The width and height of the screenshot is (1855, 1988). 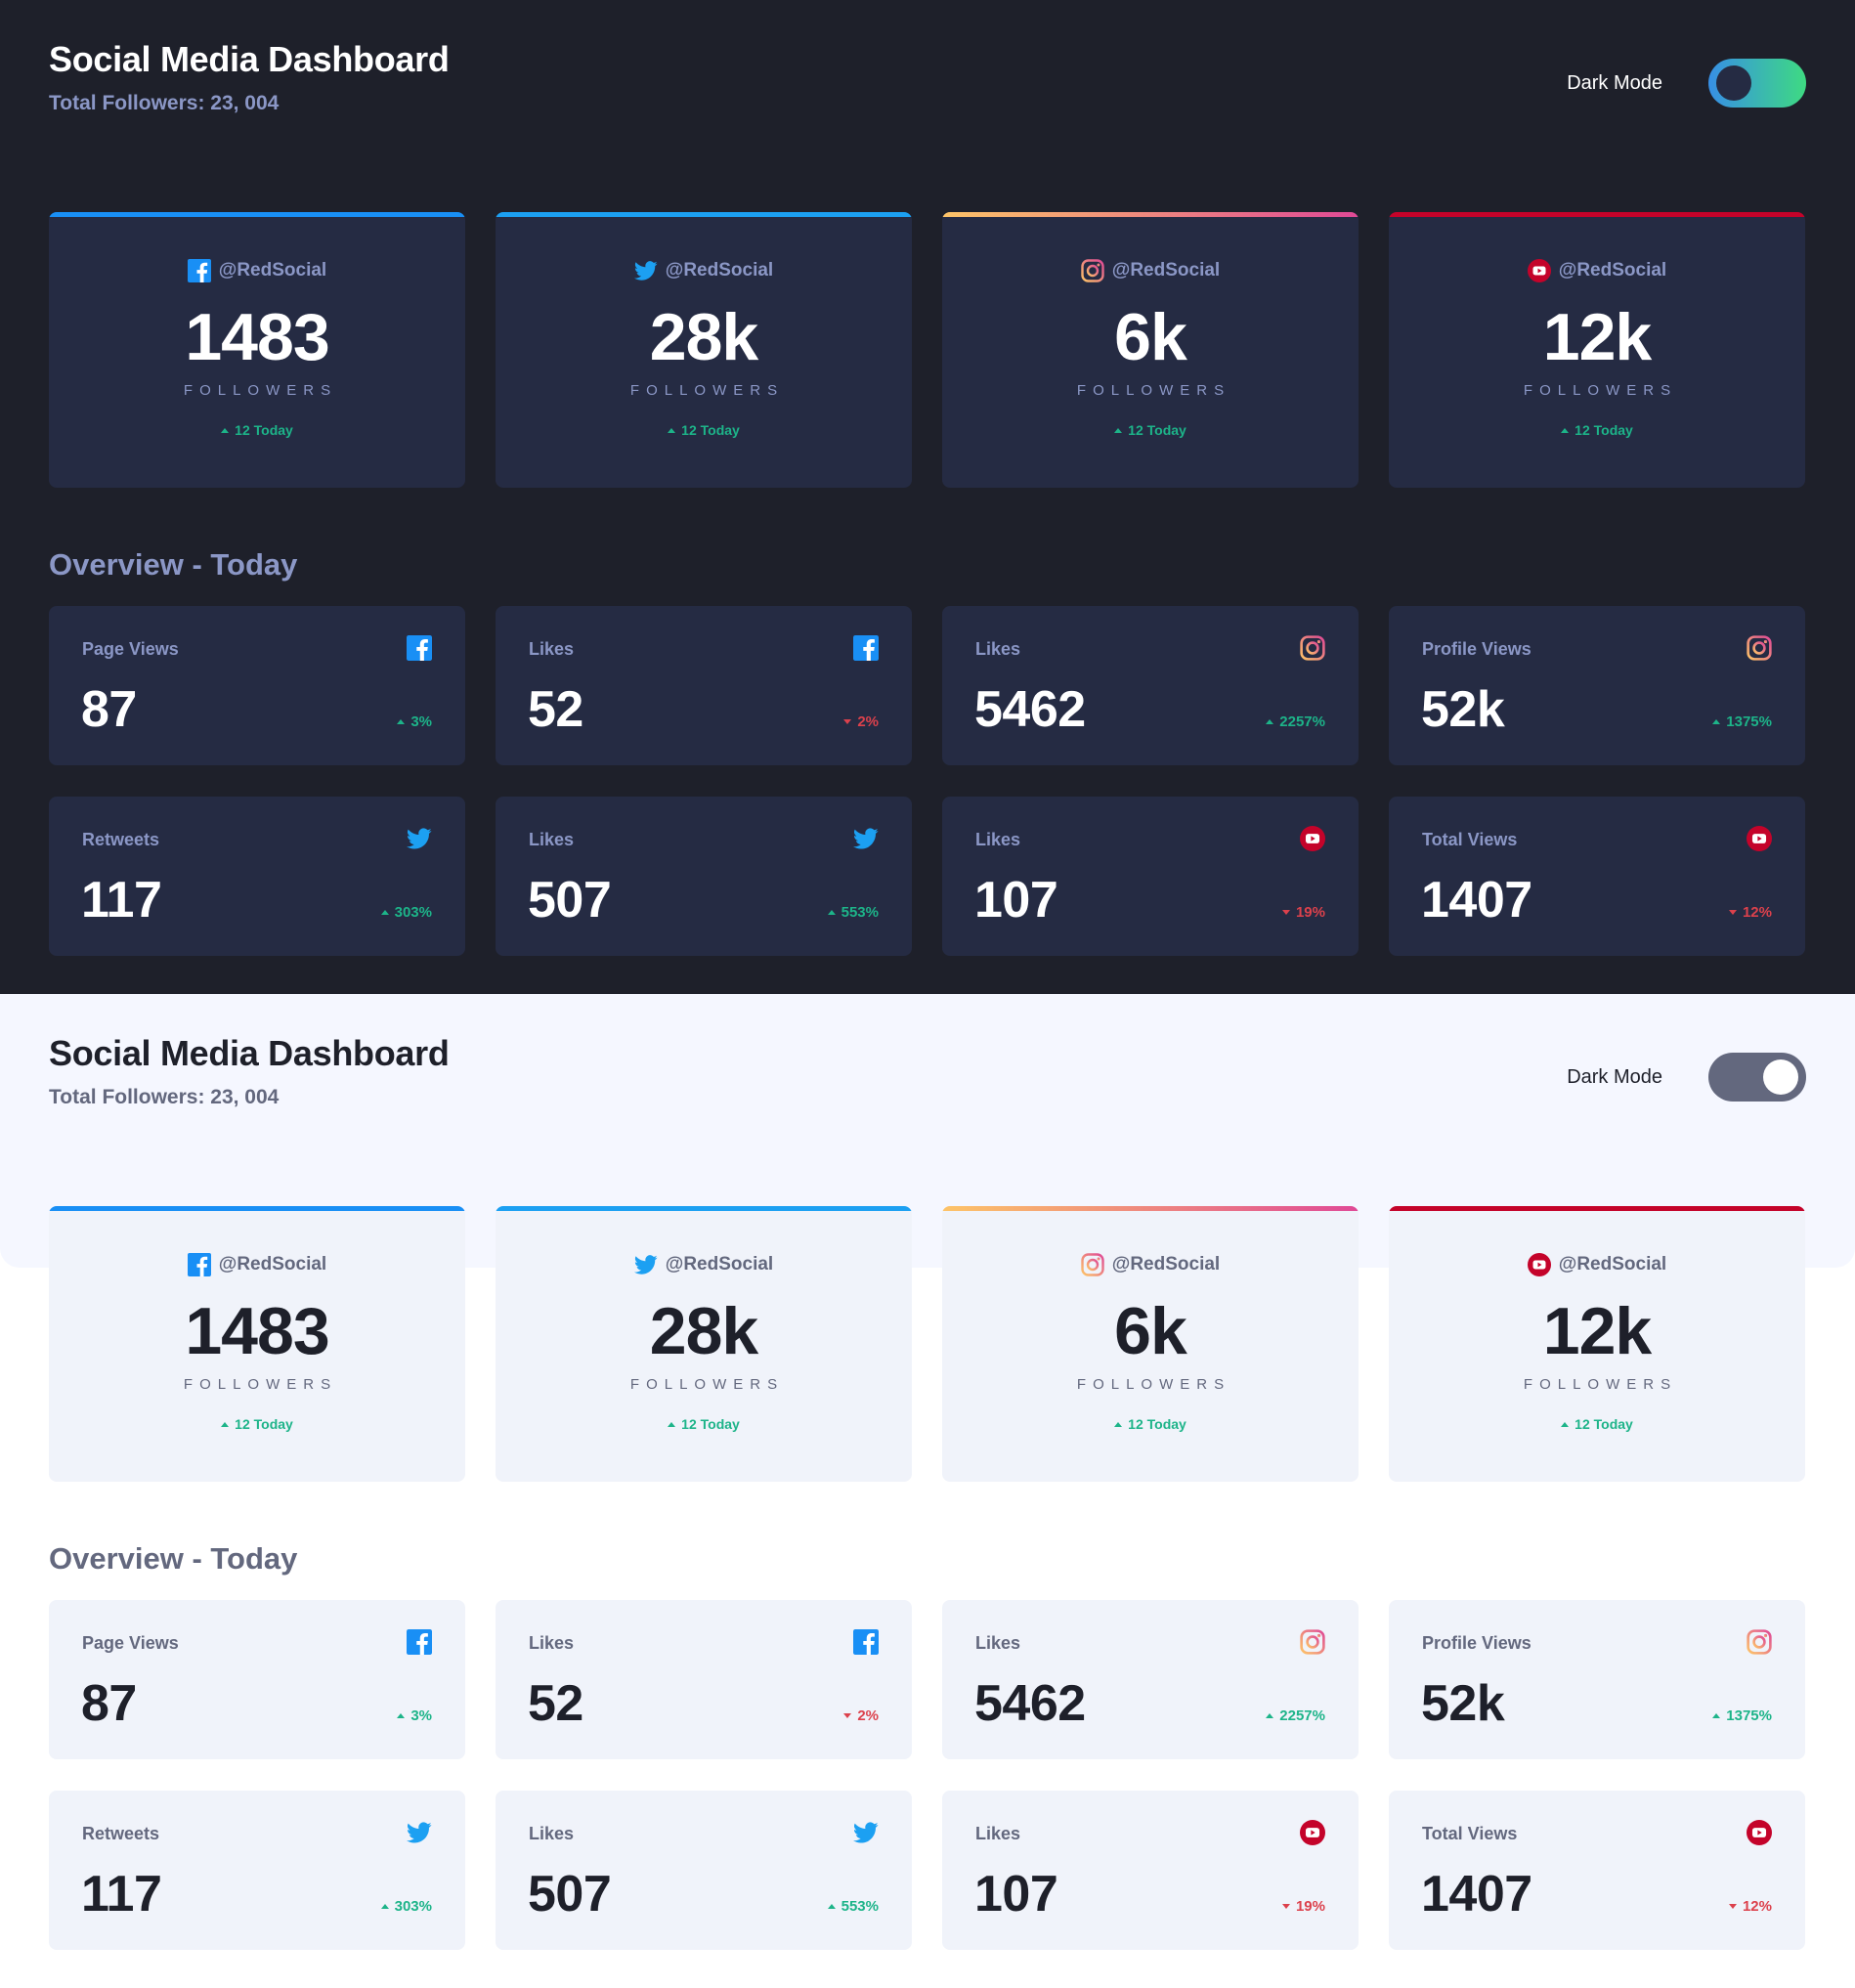 I want to click on metric-value: 5462, so click(x=1030, y=710).